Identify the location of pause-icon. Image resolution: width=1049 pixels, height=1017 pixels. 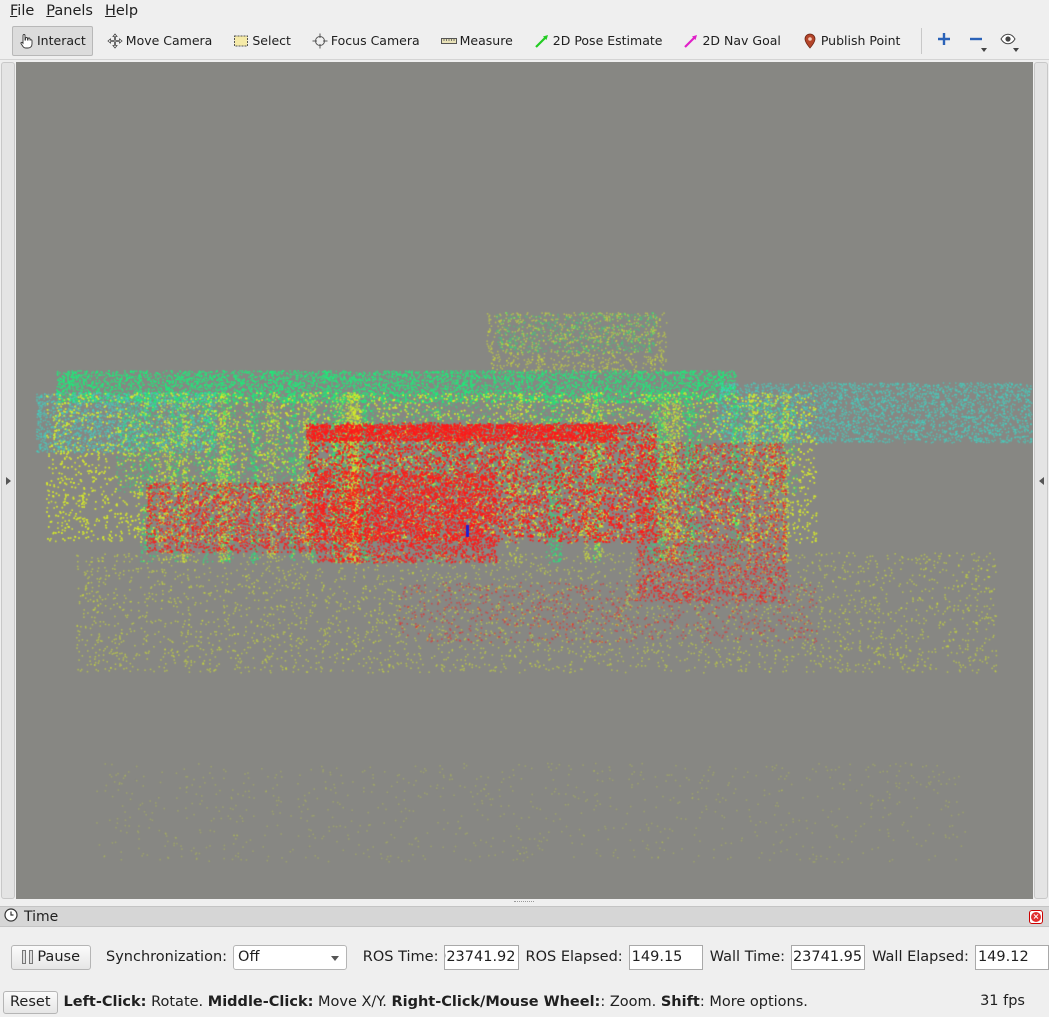
(28, 957).